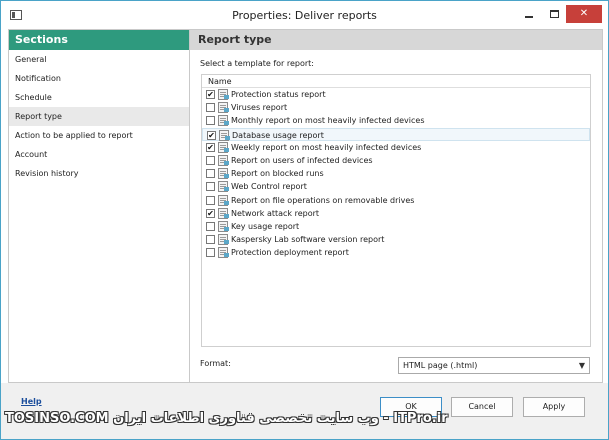 The height and width of the screenshot is (440, 609). I want to click on list-item: Kaspersky Lab software version report, so click(396, 239).